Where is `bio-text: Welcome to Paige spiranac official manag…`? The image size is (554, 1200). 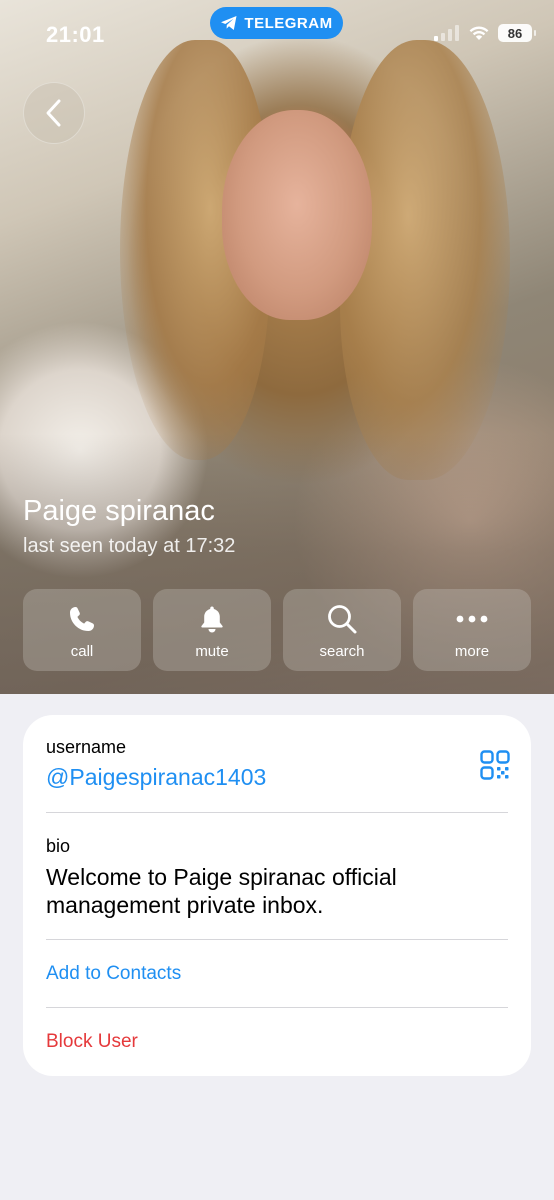 bio-text: Welcome to Paige spiranac official manag… is located at coordinates (221, 891).